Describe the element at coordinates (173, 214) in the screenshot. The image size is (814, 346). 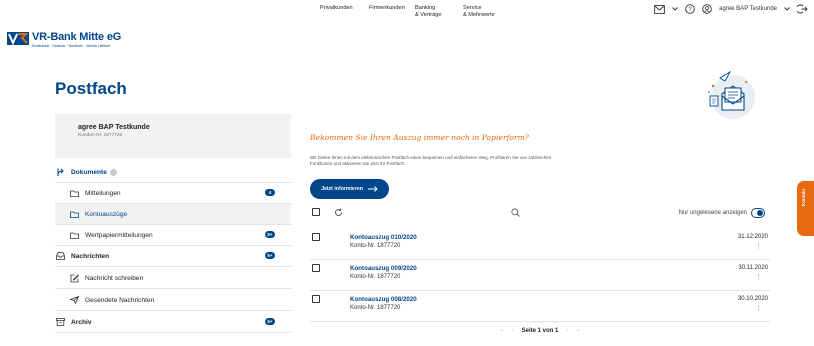
I see `sidebar-item-kontoauszuege: Kontoauszüge` at that location.